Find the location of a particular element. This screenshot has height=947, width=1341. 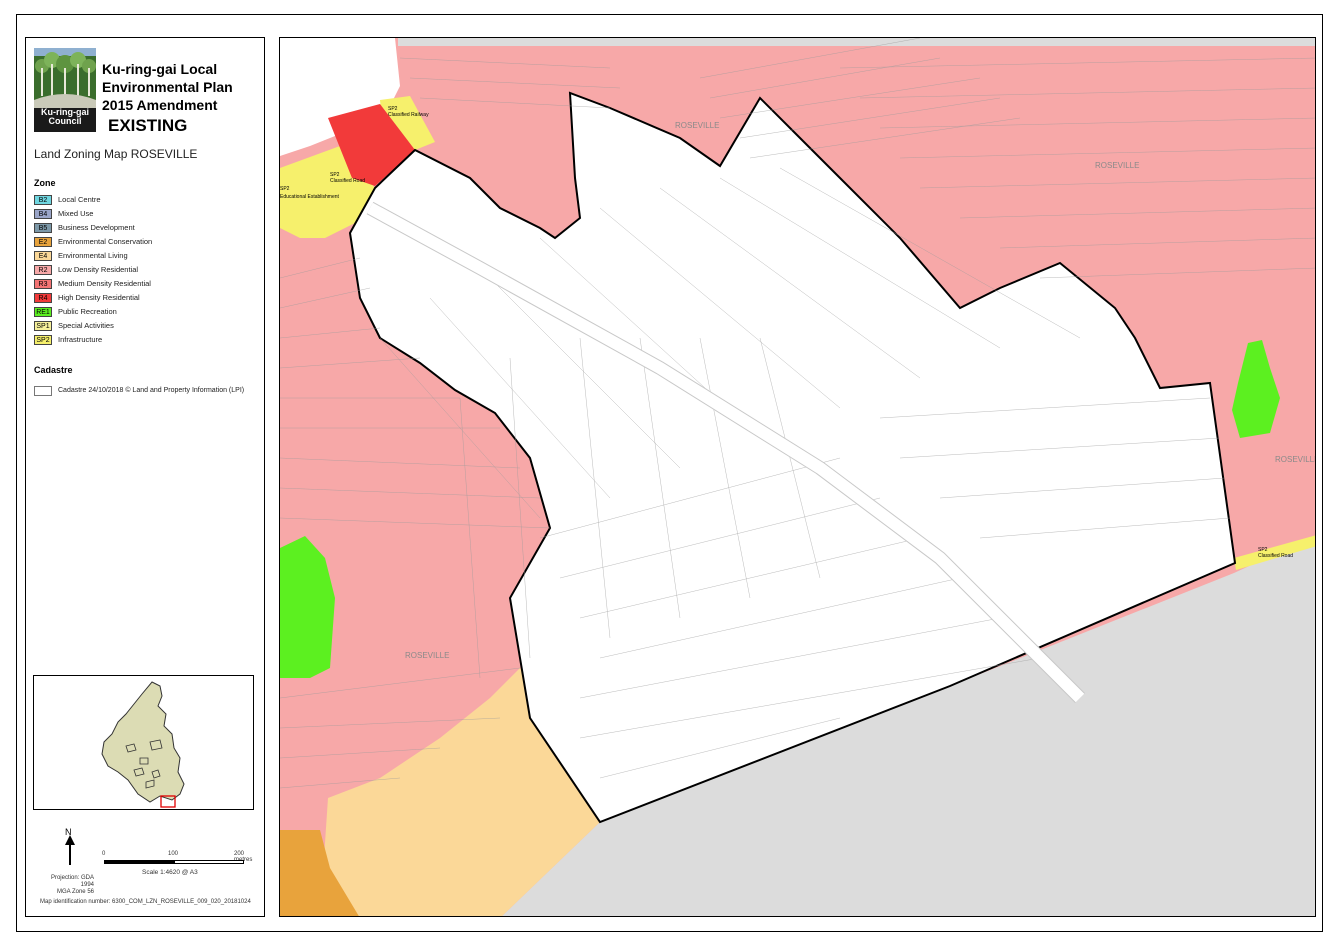

legend-label-e2: Environmental Conservation is located at coordinates (105, 241).